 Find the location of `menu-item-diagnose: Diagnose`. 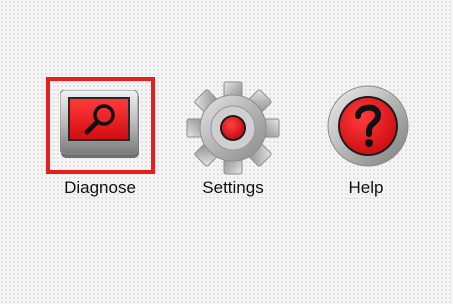

menu-item-diagnose: Diagnose is located at coordinates (100, 137).